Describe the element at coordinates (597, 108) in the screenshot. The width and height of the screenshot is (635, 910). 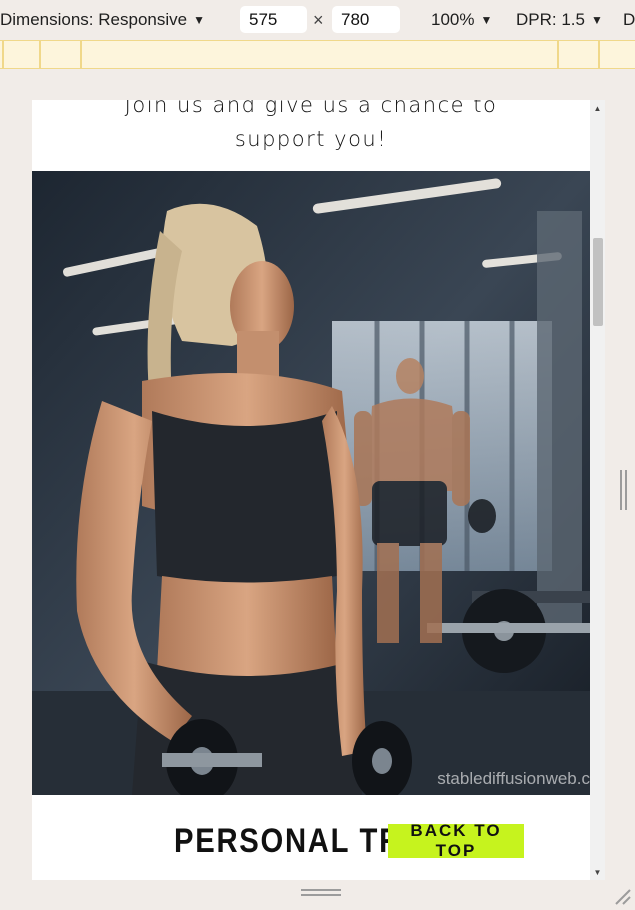
I see `triangle-up-icon: ▲` at that location.